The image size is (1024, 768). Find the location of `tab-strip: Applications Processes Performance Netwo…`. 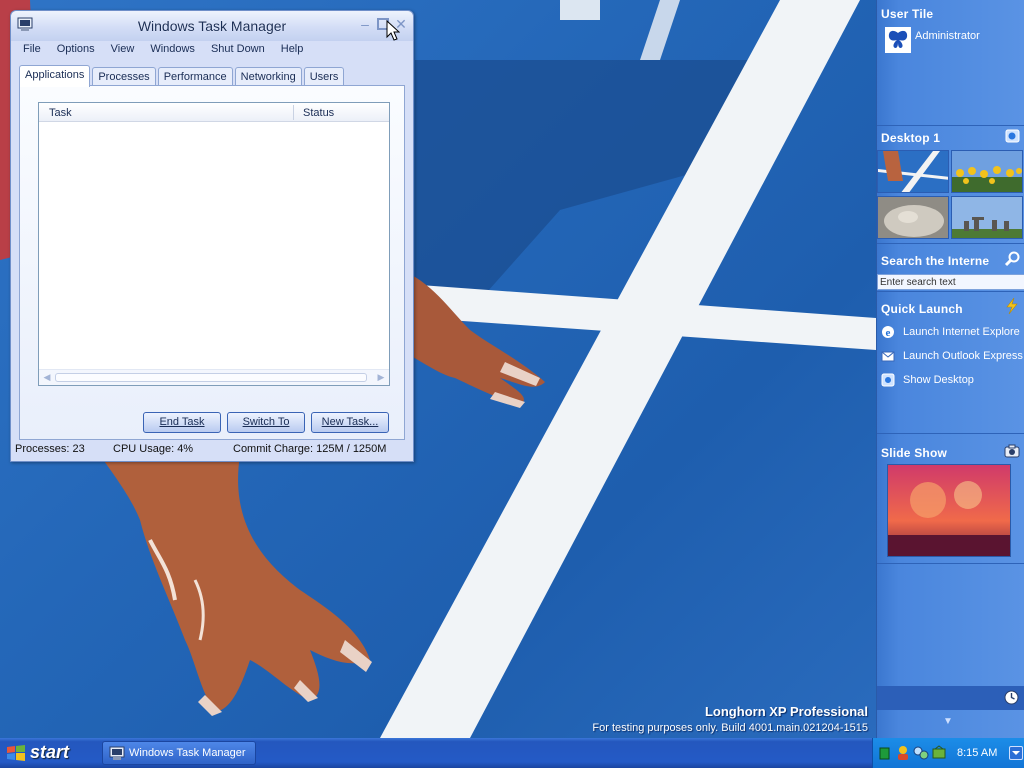

tab-strip: Applications Processes Performance Netwo… is located at coordinates (182, 76).